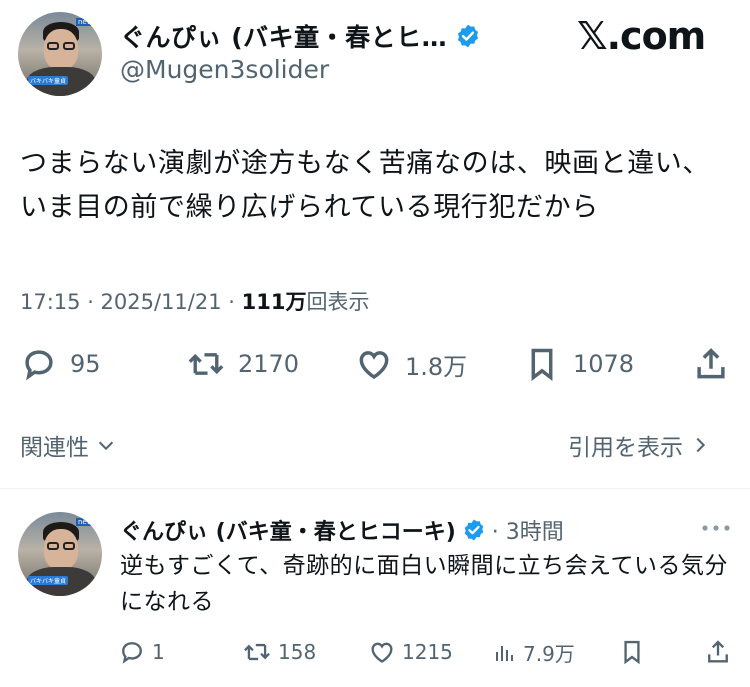  Describe the element at coordinates (131, 302) in the screenshot. I see `tweet-timestamp: 17:15 · 2025/11/21 ·` at that location.